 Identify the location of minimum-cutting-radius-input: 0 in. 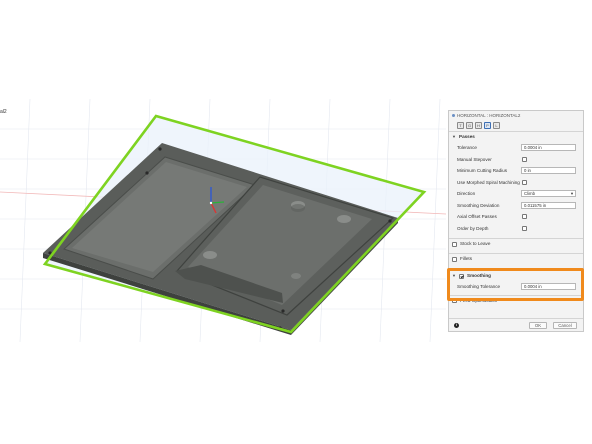
(548, 171).